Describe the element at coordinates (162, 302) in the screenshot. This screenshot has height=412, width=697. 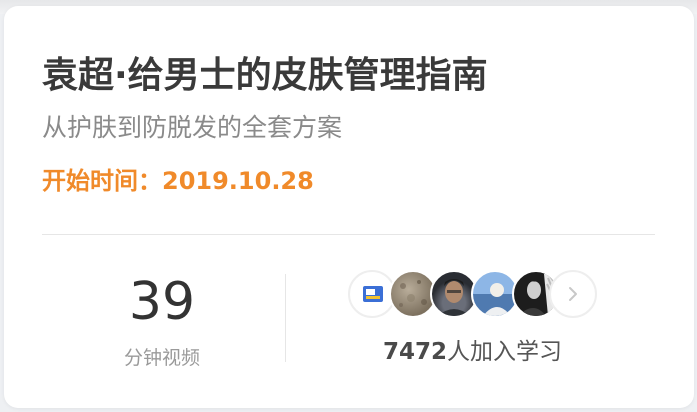
I see `duration-value: 39` at that location.